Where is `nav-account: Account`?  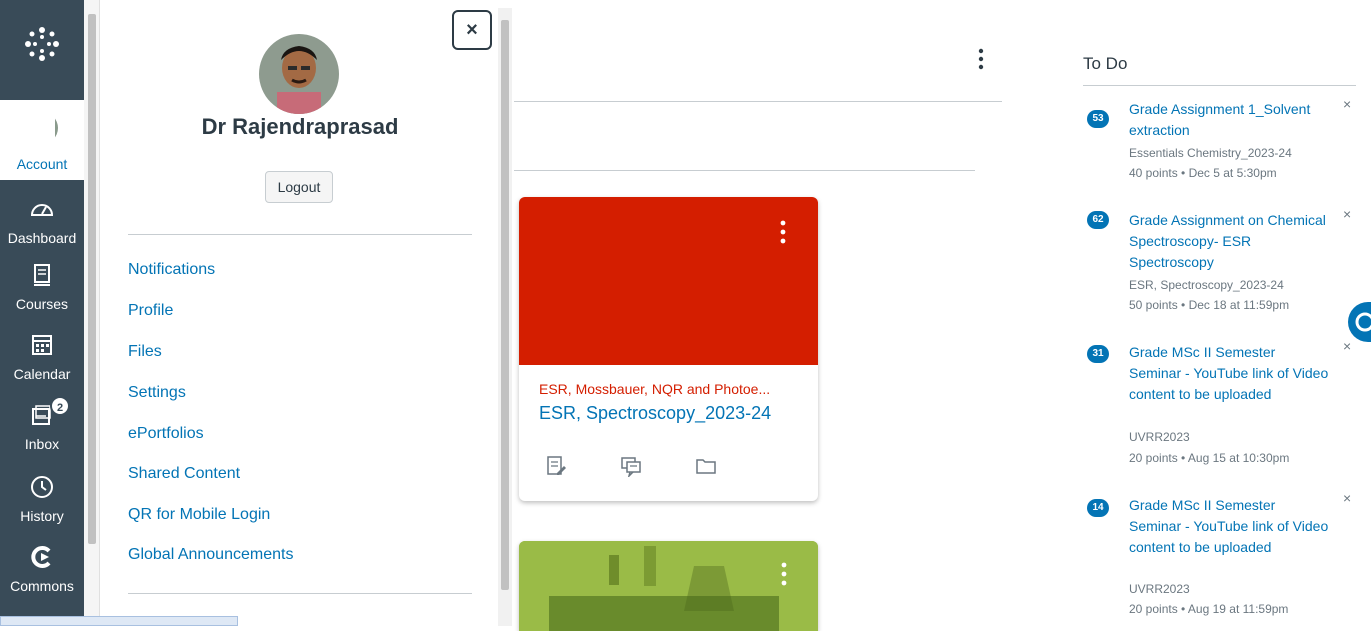
nav-account: Account is located at coordinates (42, 140).